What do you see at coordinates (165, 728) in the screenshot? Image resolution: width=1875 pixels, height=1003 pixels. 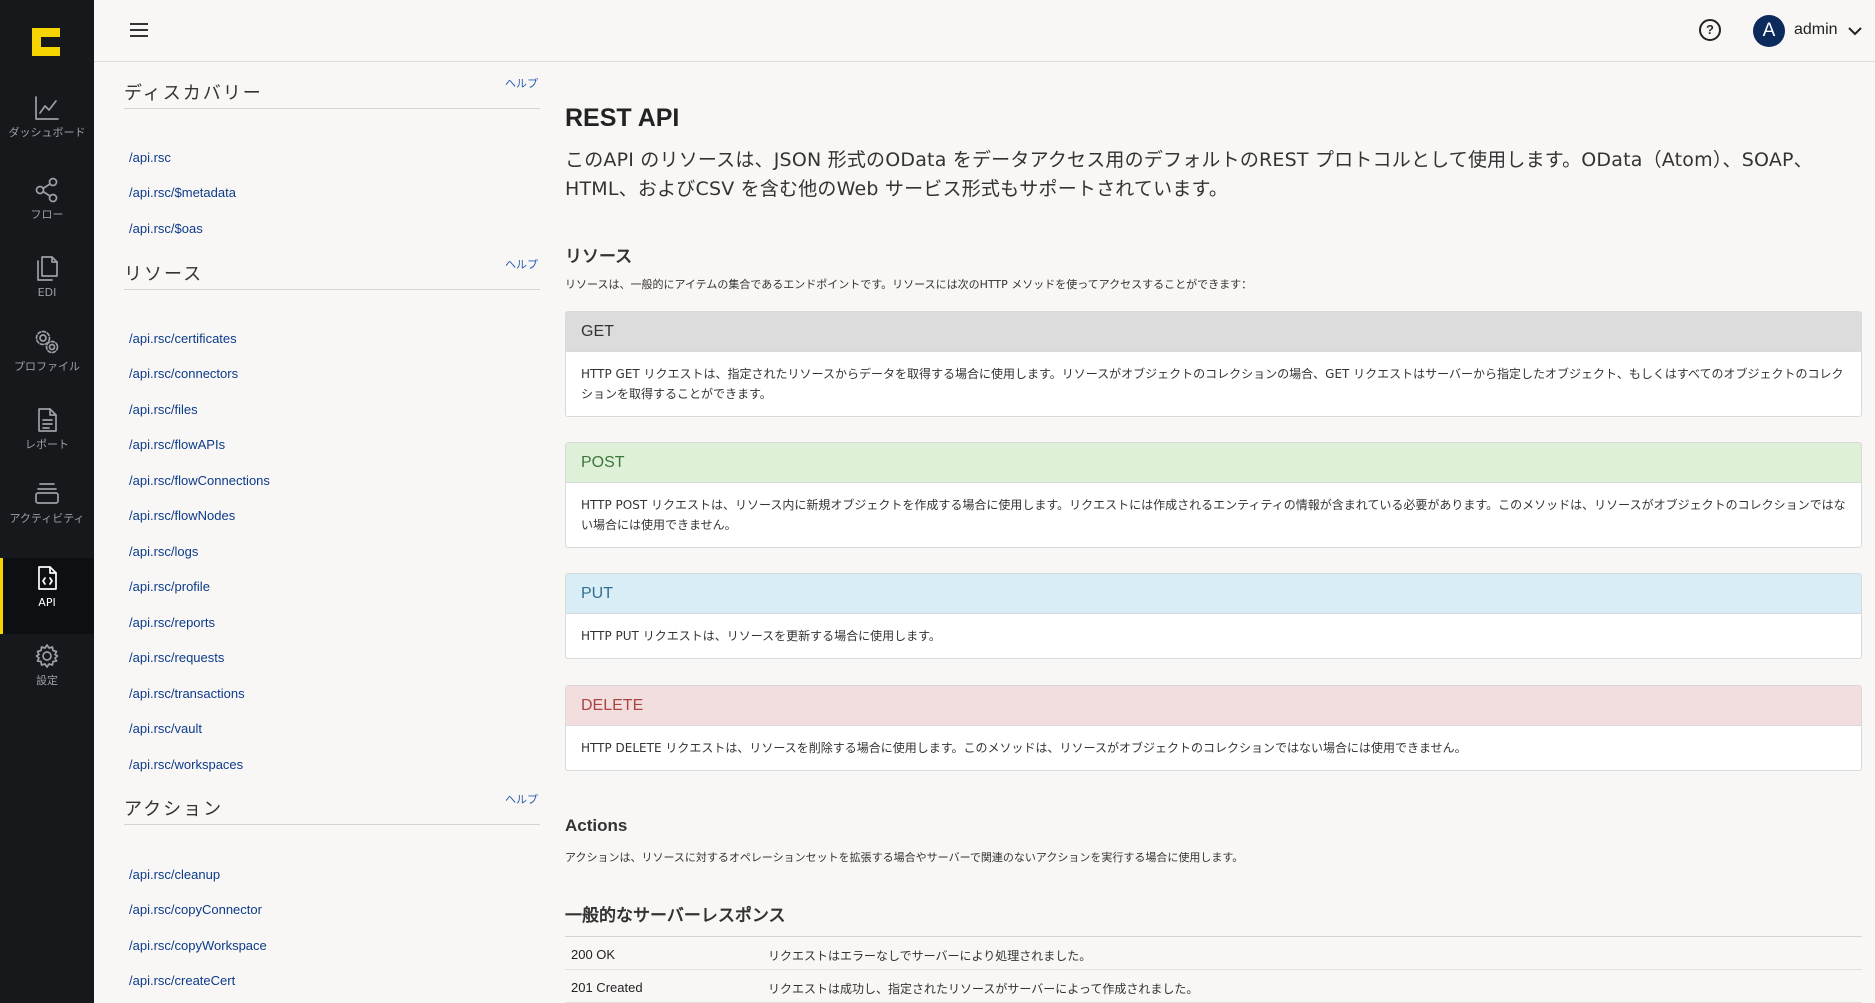 I see `endpoint-link: /api.rsc/vault` at bounding box center [165, 728].